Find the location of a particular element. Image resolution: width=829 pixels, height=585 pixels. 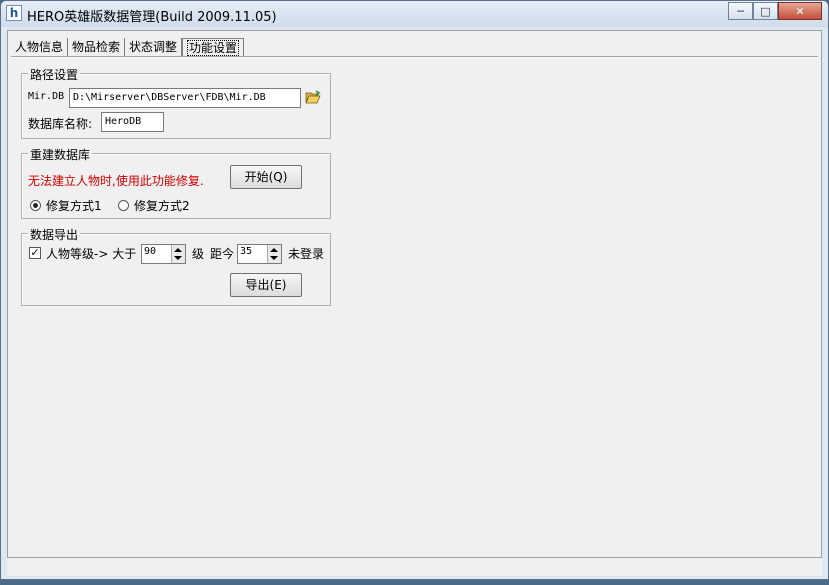

repair-mode-1-radio is located at coordinates (35, 205).